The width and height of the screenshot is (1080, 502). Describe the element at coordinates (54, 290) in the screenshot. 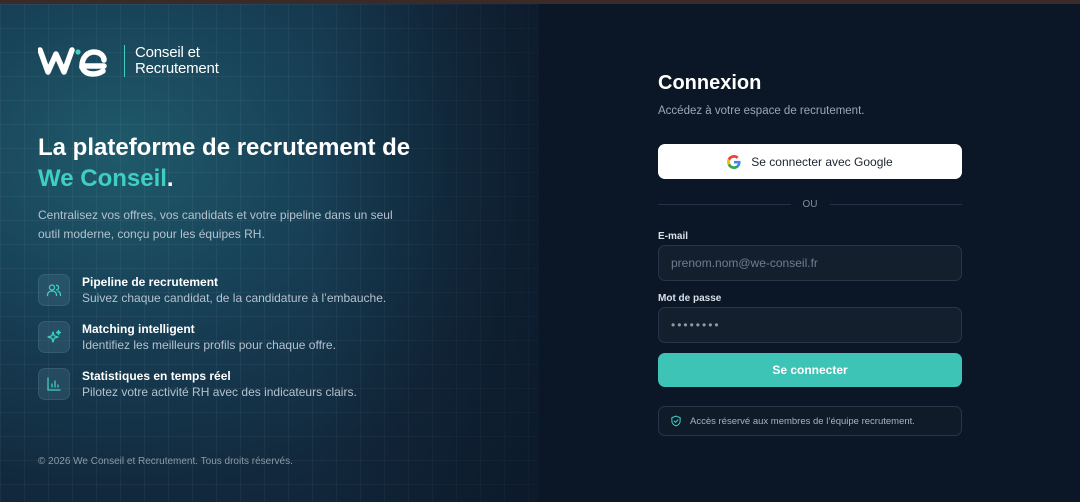

I see `users-icon` at that location.